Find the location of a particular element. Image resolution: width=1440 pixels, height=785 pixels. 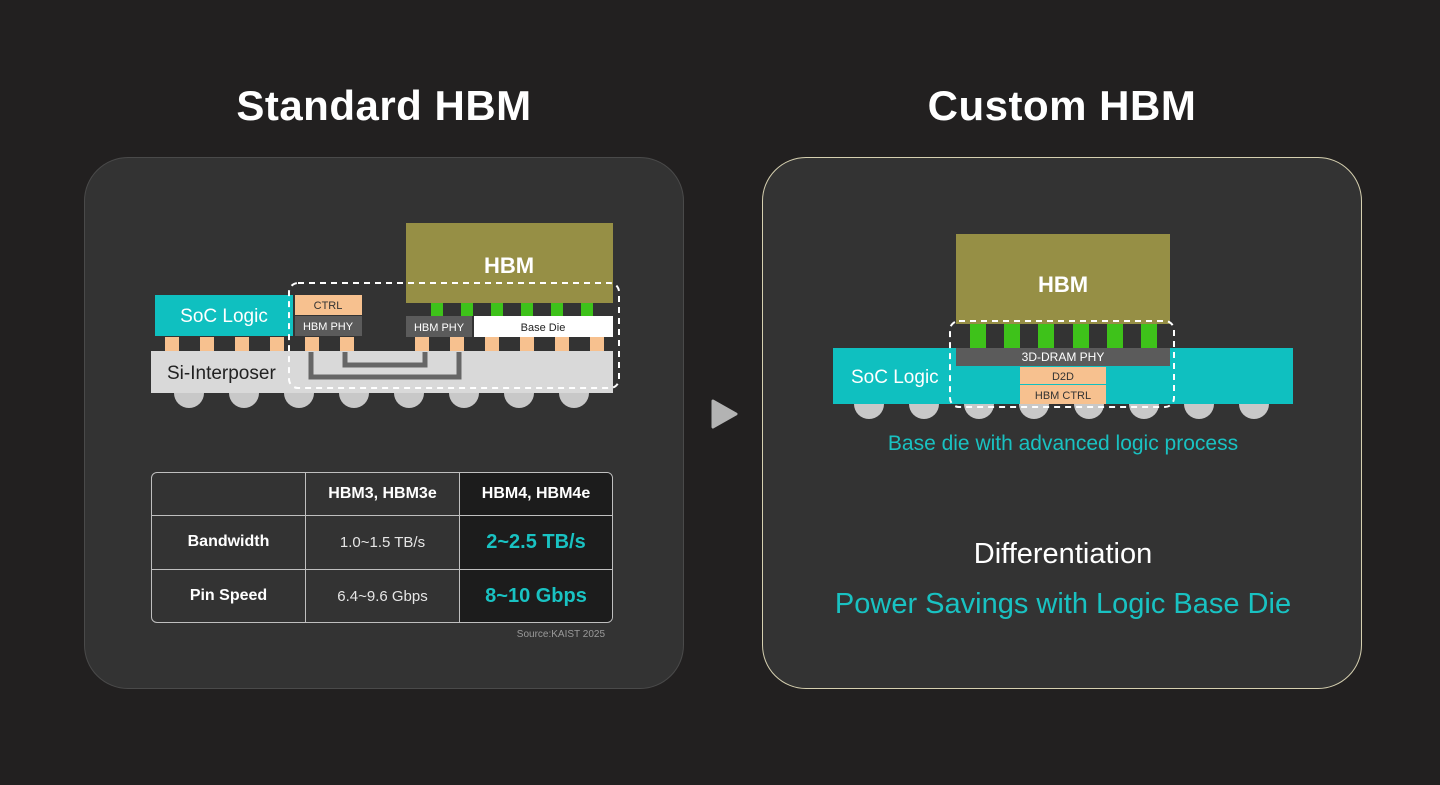

standard-hbm-title: Standard HBM is located at coordinates (384, 105).